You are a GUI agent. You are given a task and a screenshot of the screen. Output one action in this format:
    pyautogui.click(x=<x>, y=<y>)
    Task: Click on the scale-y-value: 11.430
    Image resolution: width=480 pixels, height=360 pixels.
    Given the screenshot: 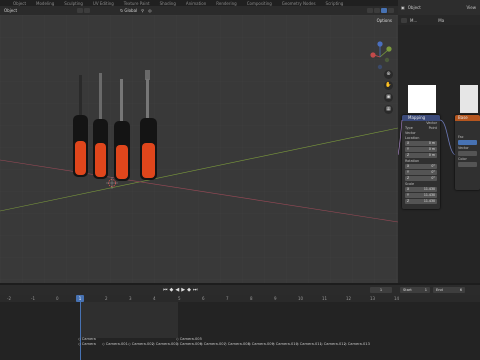 What is the action you would take?
    pyautogui.click(x=429, y=195)
    